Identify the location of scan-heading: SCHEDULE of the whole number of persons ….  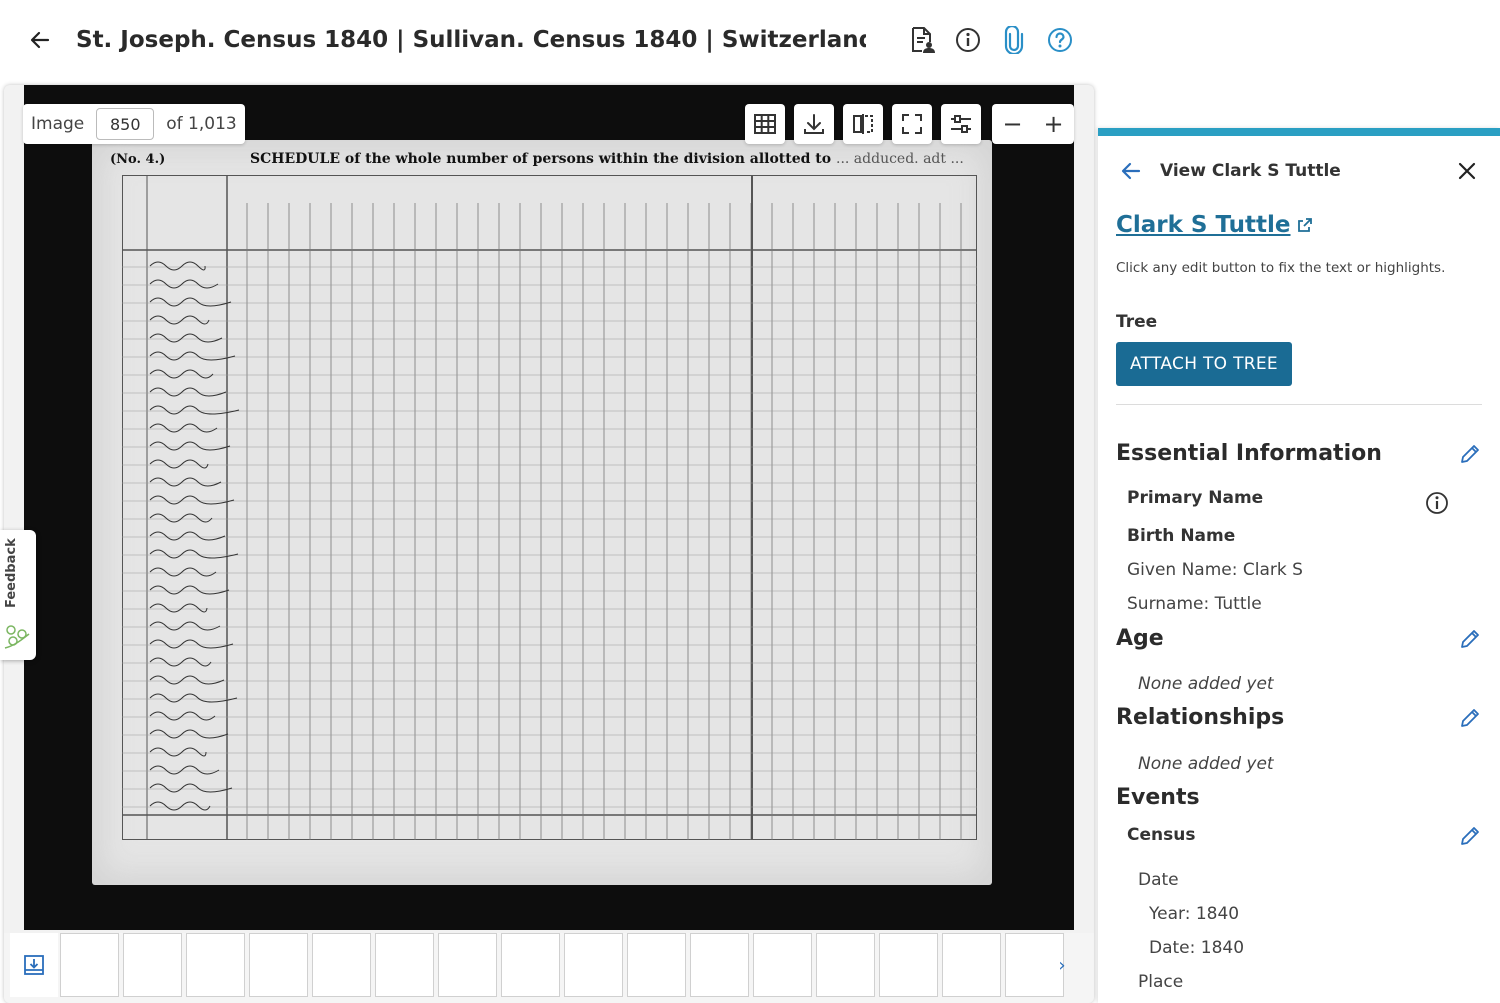
(607, 159).